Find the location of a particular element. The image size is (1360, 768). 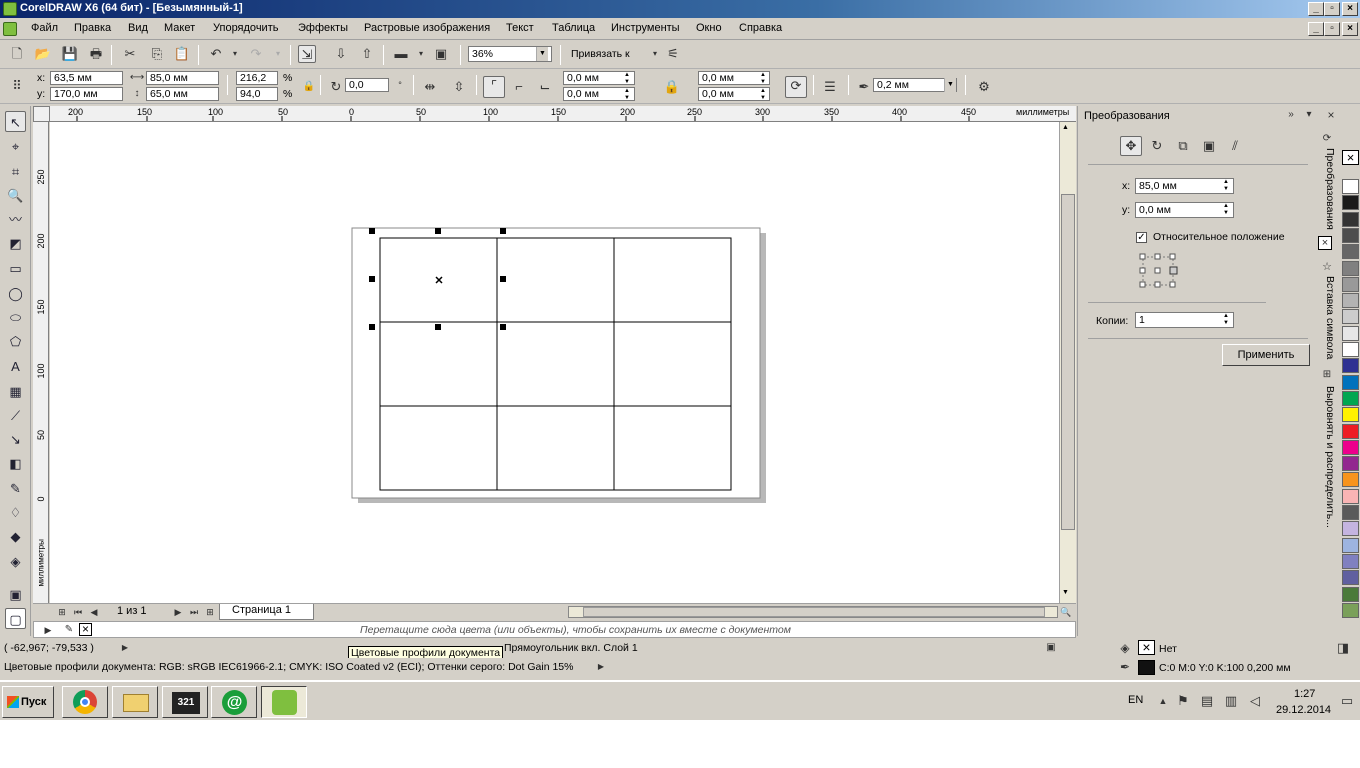

rotation-input: 0,0 is located at coordinates (367, 85).